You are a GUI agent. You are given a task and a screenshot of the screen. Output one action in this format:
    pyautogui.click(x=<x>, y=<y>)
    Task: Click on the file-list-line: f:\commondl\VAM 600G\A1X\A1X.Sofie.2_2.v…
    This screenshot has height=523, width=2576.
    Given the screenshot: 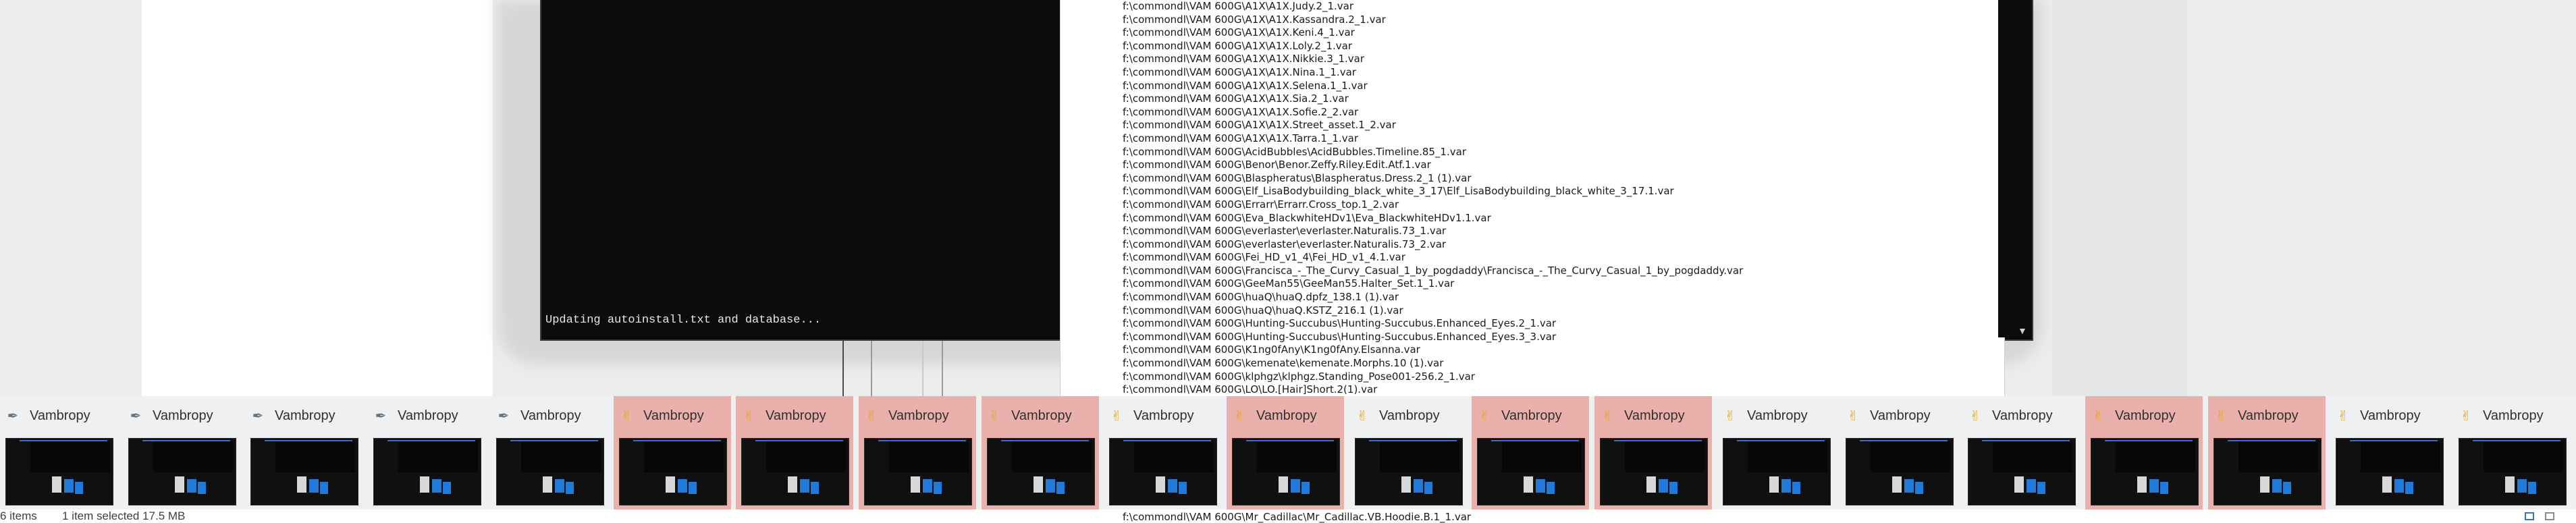 What is the action you would take?
    pyautogui.click(x=1241, y=111)
    